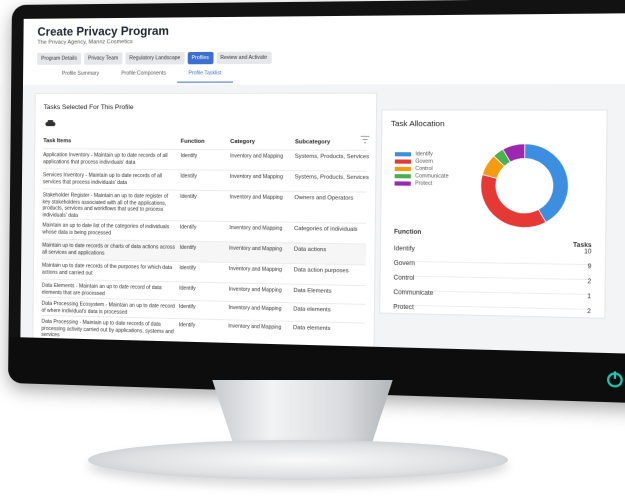 Image resolution: width=625 pixels, height=500 pixels. What do you see at coordinates (417, 123) in the screenshot?
I see `task-allocation-title: Task Allocation` at bounding box center [417, 123].